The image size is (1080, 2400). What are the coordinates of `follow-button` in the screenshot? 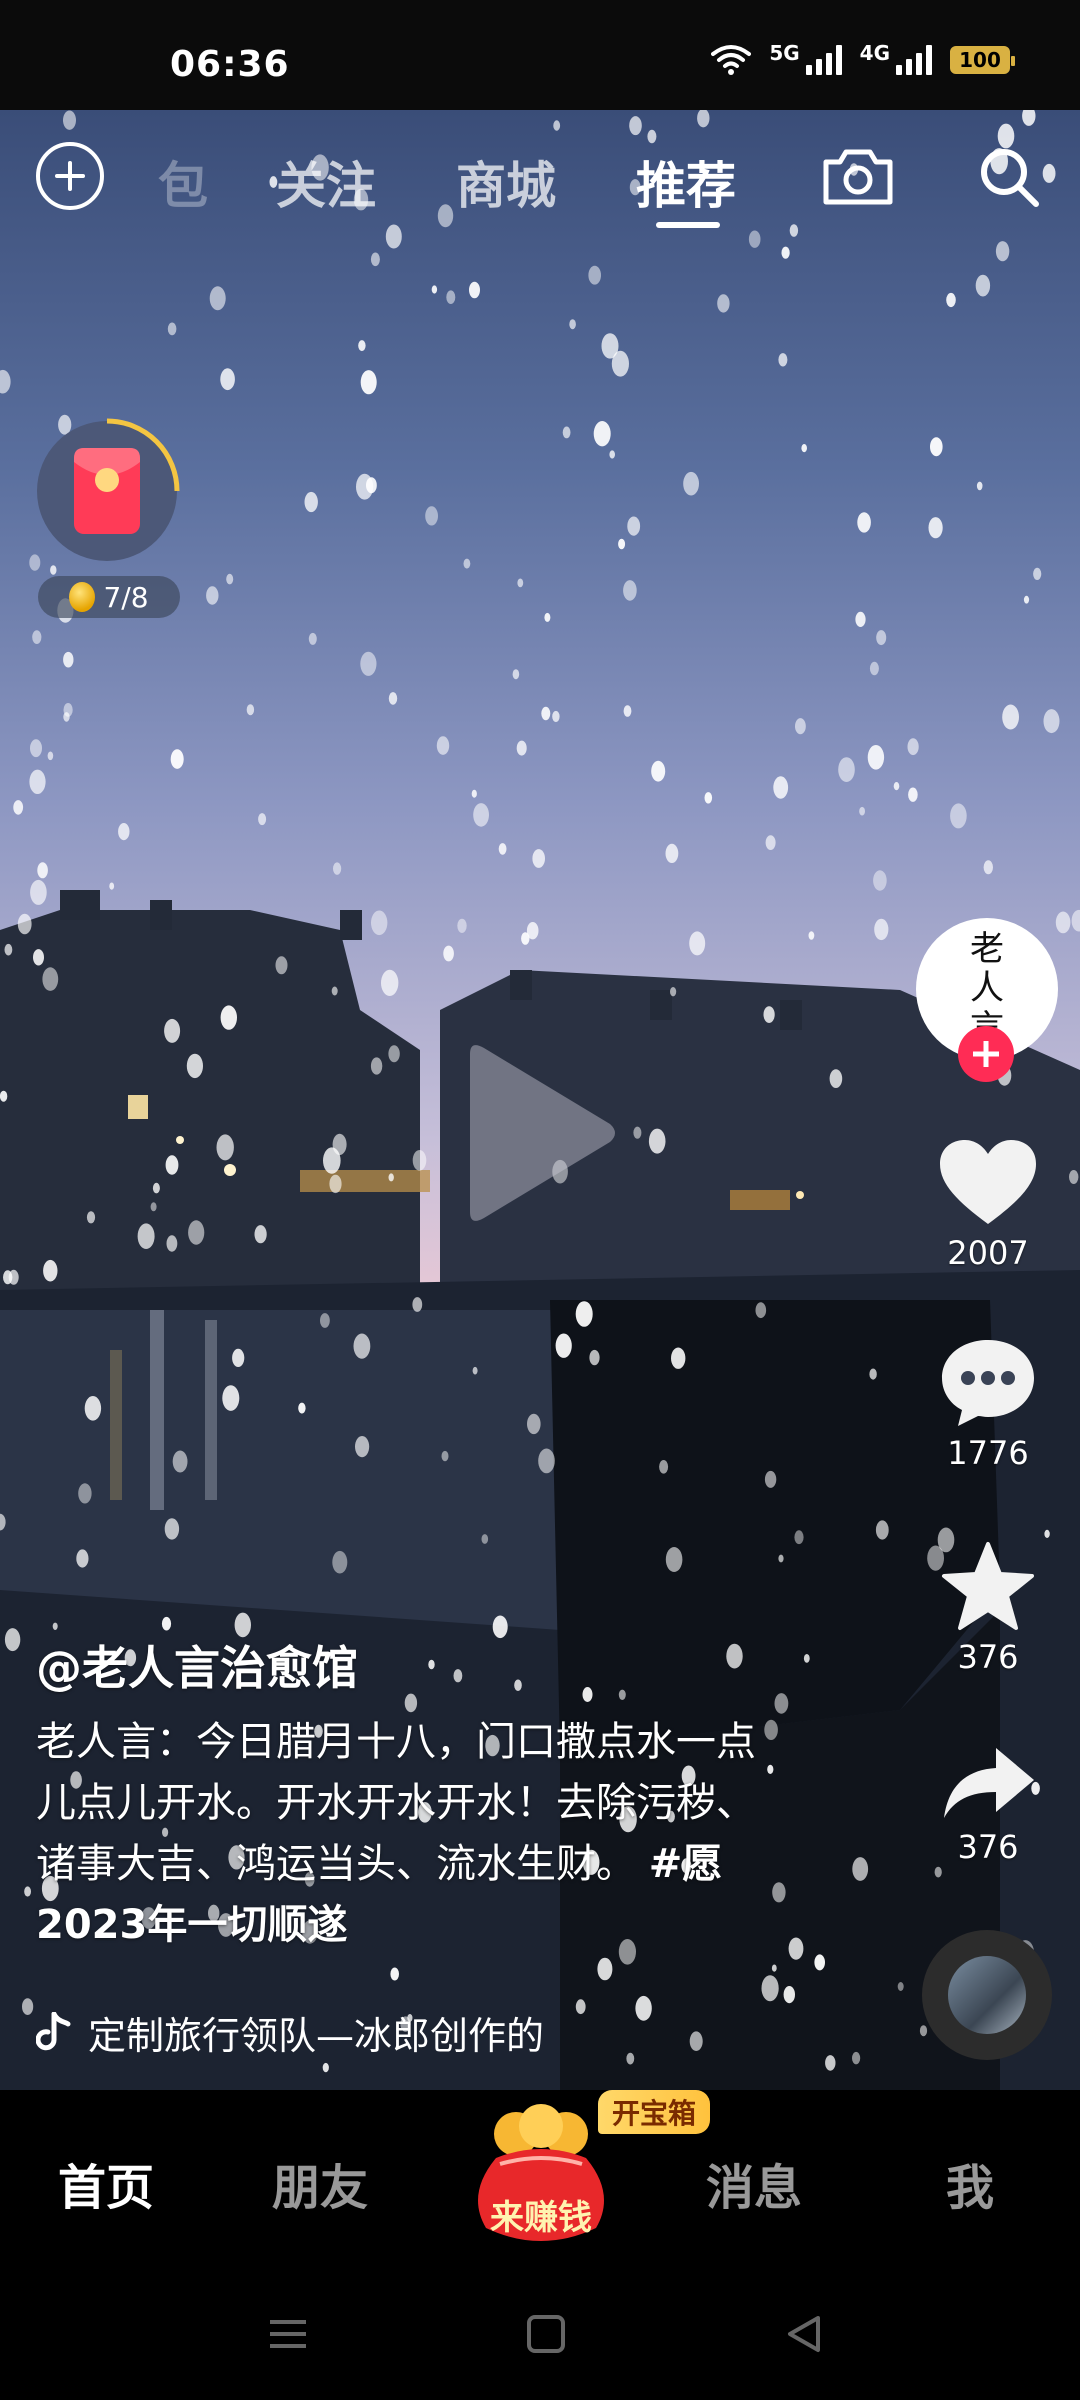 It's located at (986, 1054).